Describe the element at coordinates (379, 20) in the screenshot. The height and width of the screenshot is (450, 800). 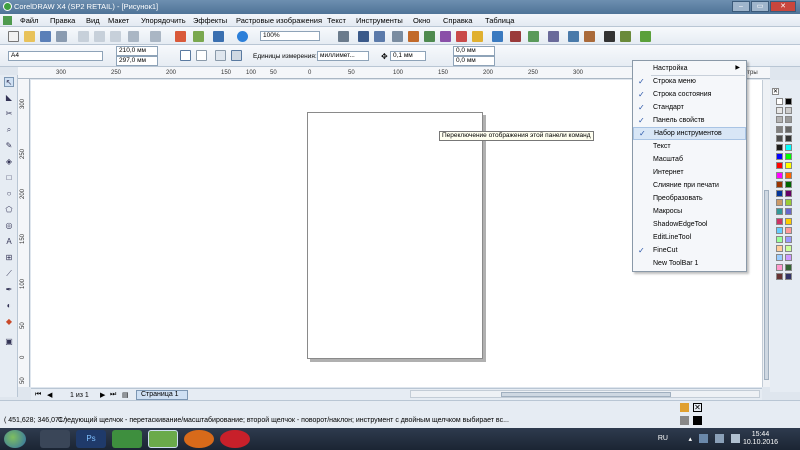
I see `menu-tools: Инструменты` at that location.